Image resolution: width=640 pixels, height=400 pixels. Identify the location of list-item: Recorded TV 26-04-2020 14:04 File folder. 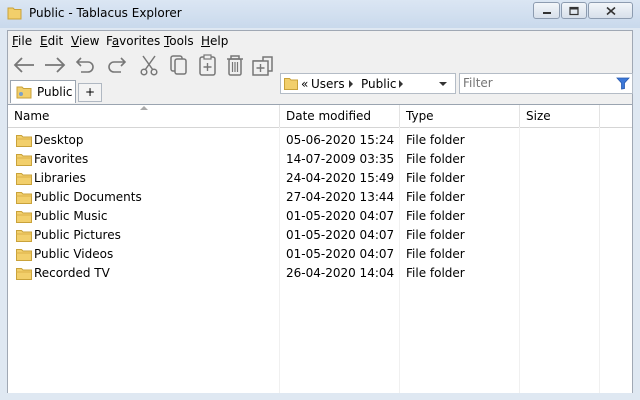
(320, 273).